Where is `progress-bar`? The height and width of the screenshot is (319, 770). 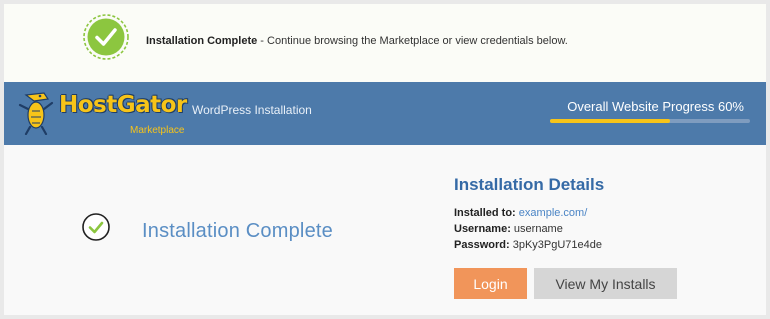 progress-bar is located at coordinates (650, 121).